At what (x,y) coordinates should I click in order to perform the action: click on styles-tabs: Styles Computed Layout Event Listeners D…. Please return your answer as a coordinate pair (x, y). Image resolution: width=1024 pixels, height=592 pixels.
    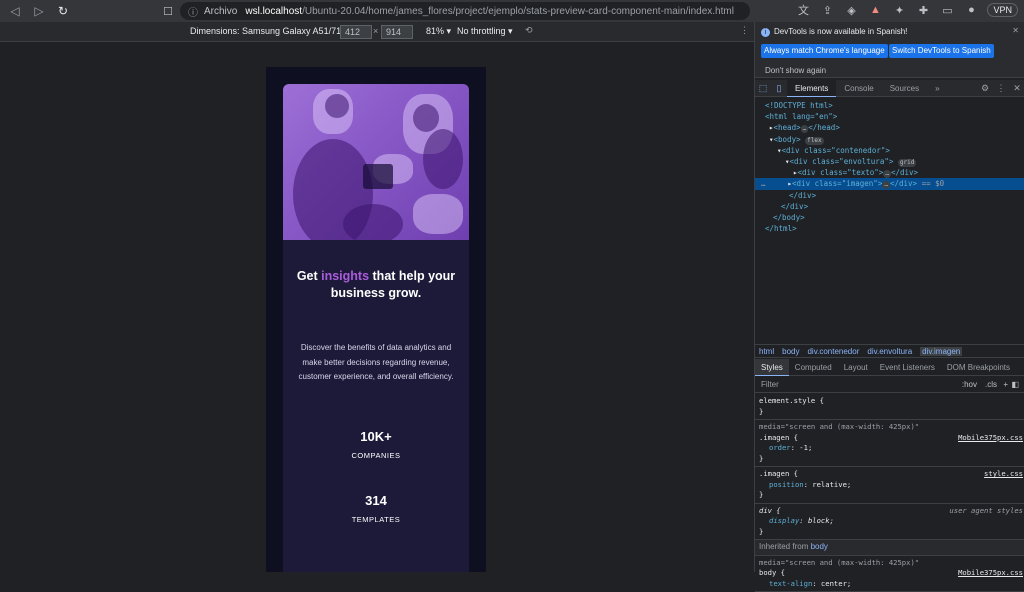
    Looking at the image, I should click on (889, 367).